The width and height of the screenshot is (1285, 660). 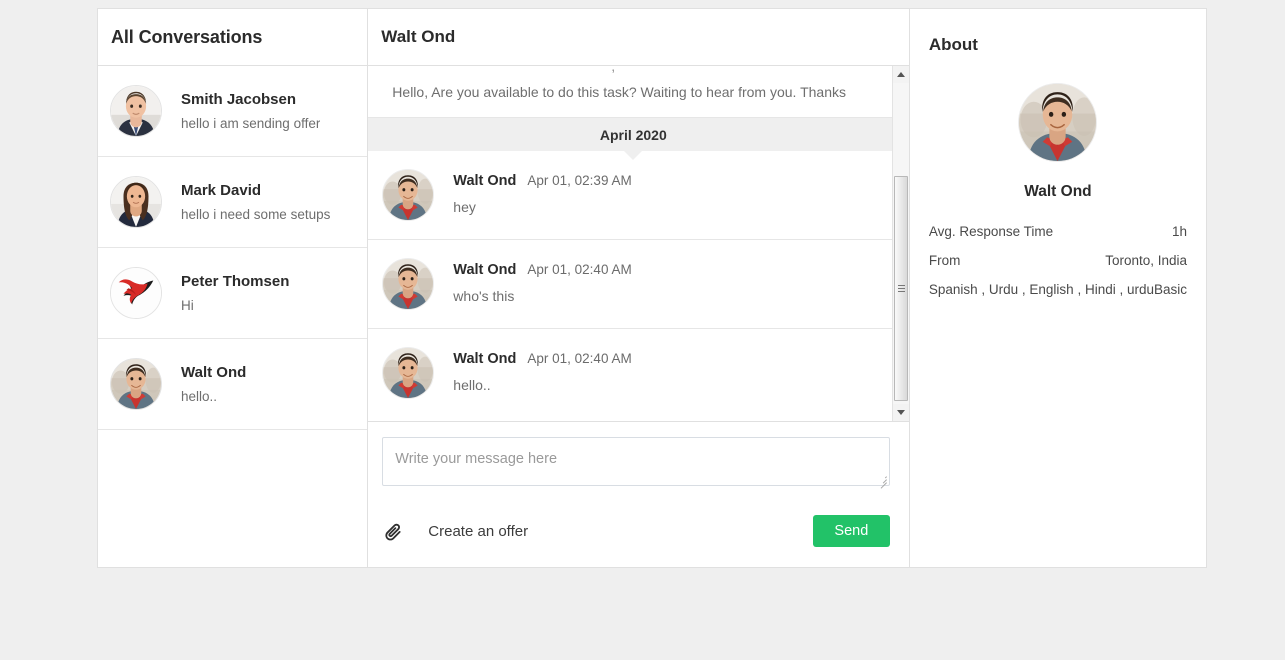 I want to click on scrollbar-grip-icon, so click(x=901, y=288).